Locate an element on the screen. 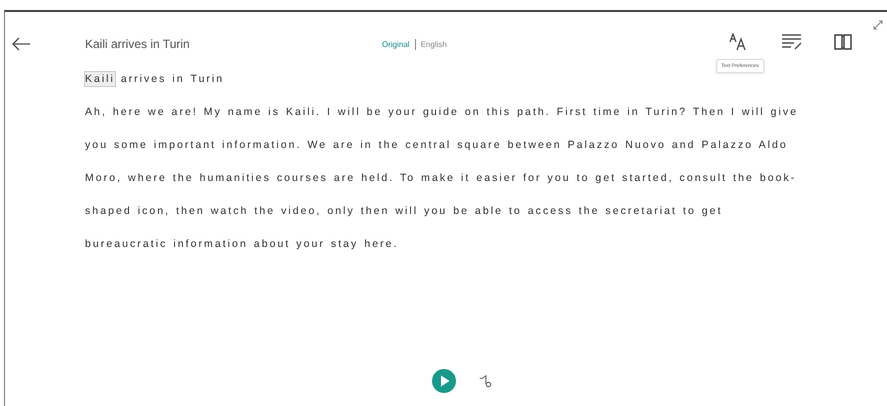 The image size is (887, 406). page-title: Kaili arrives in Turin is located at coordinates (138, 44).